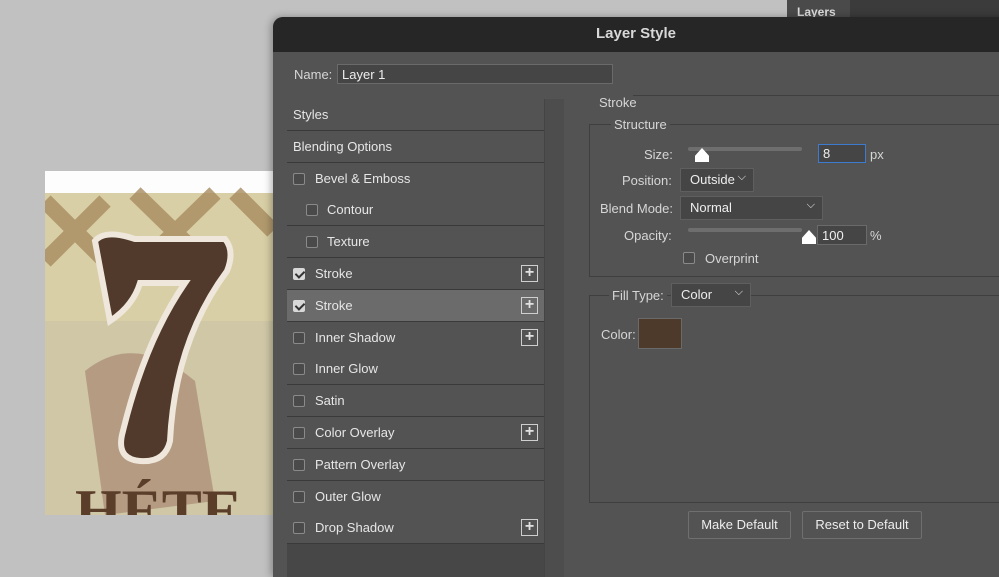 The image size is (999, 577). I want to click on style-item-styles: Styles, so click(415, 115).